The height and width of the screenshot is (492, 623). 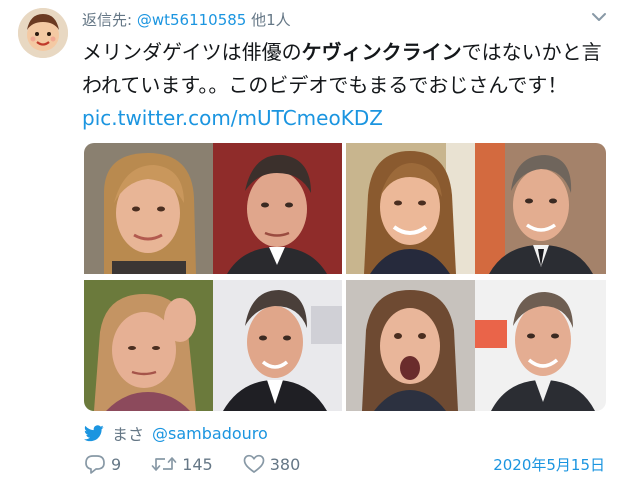 I want to click on reply-icon, so click(x=95, y=464).